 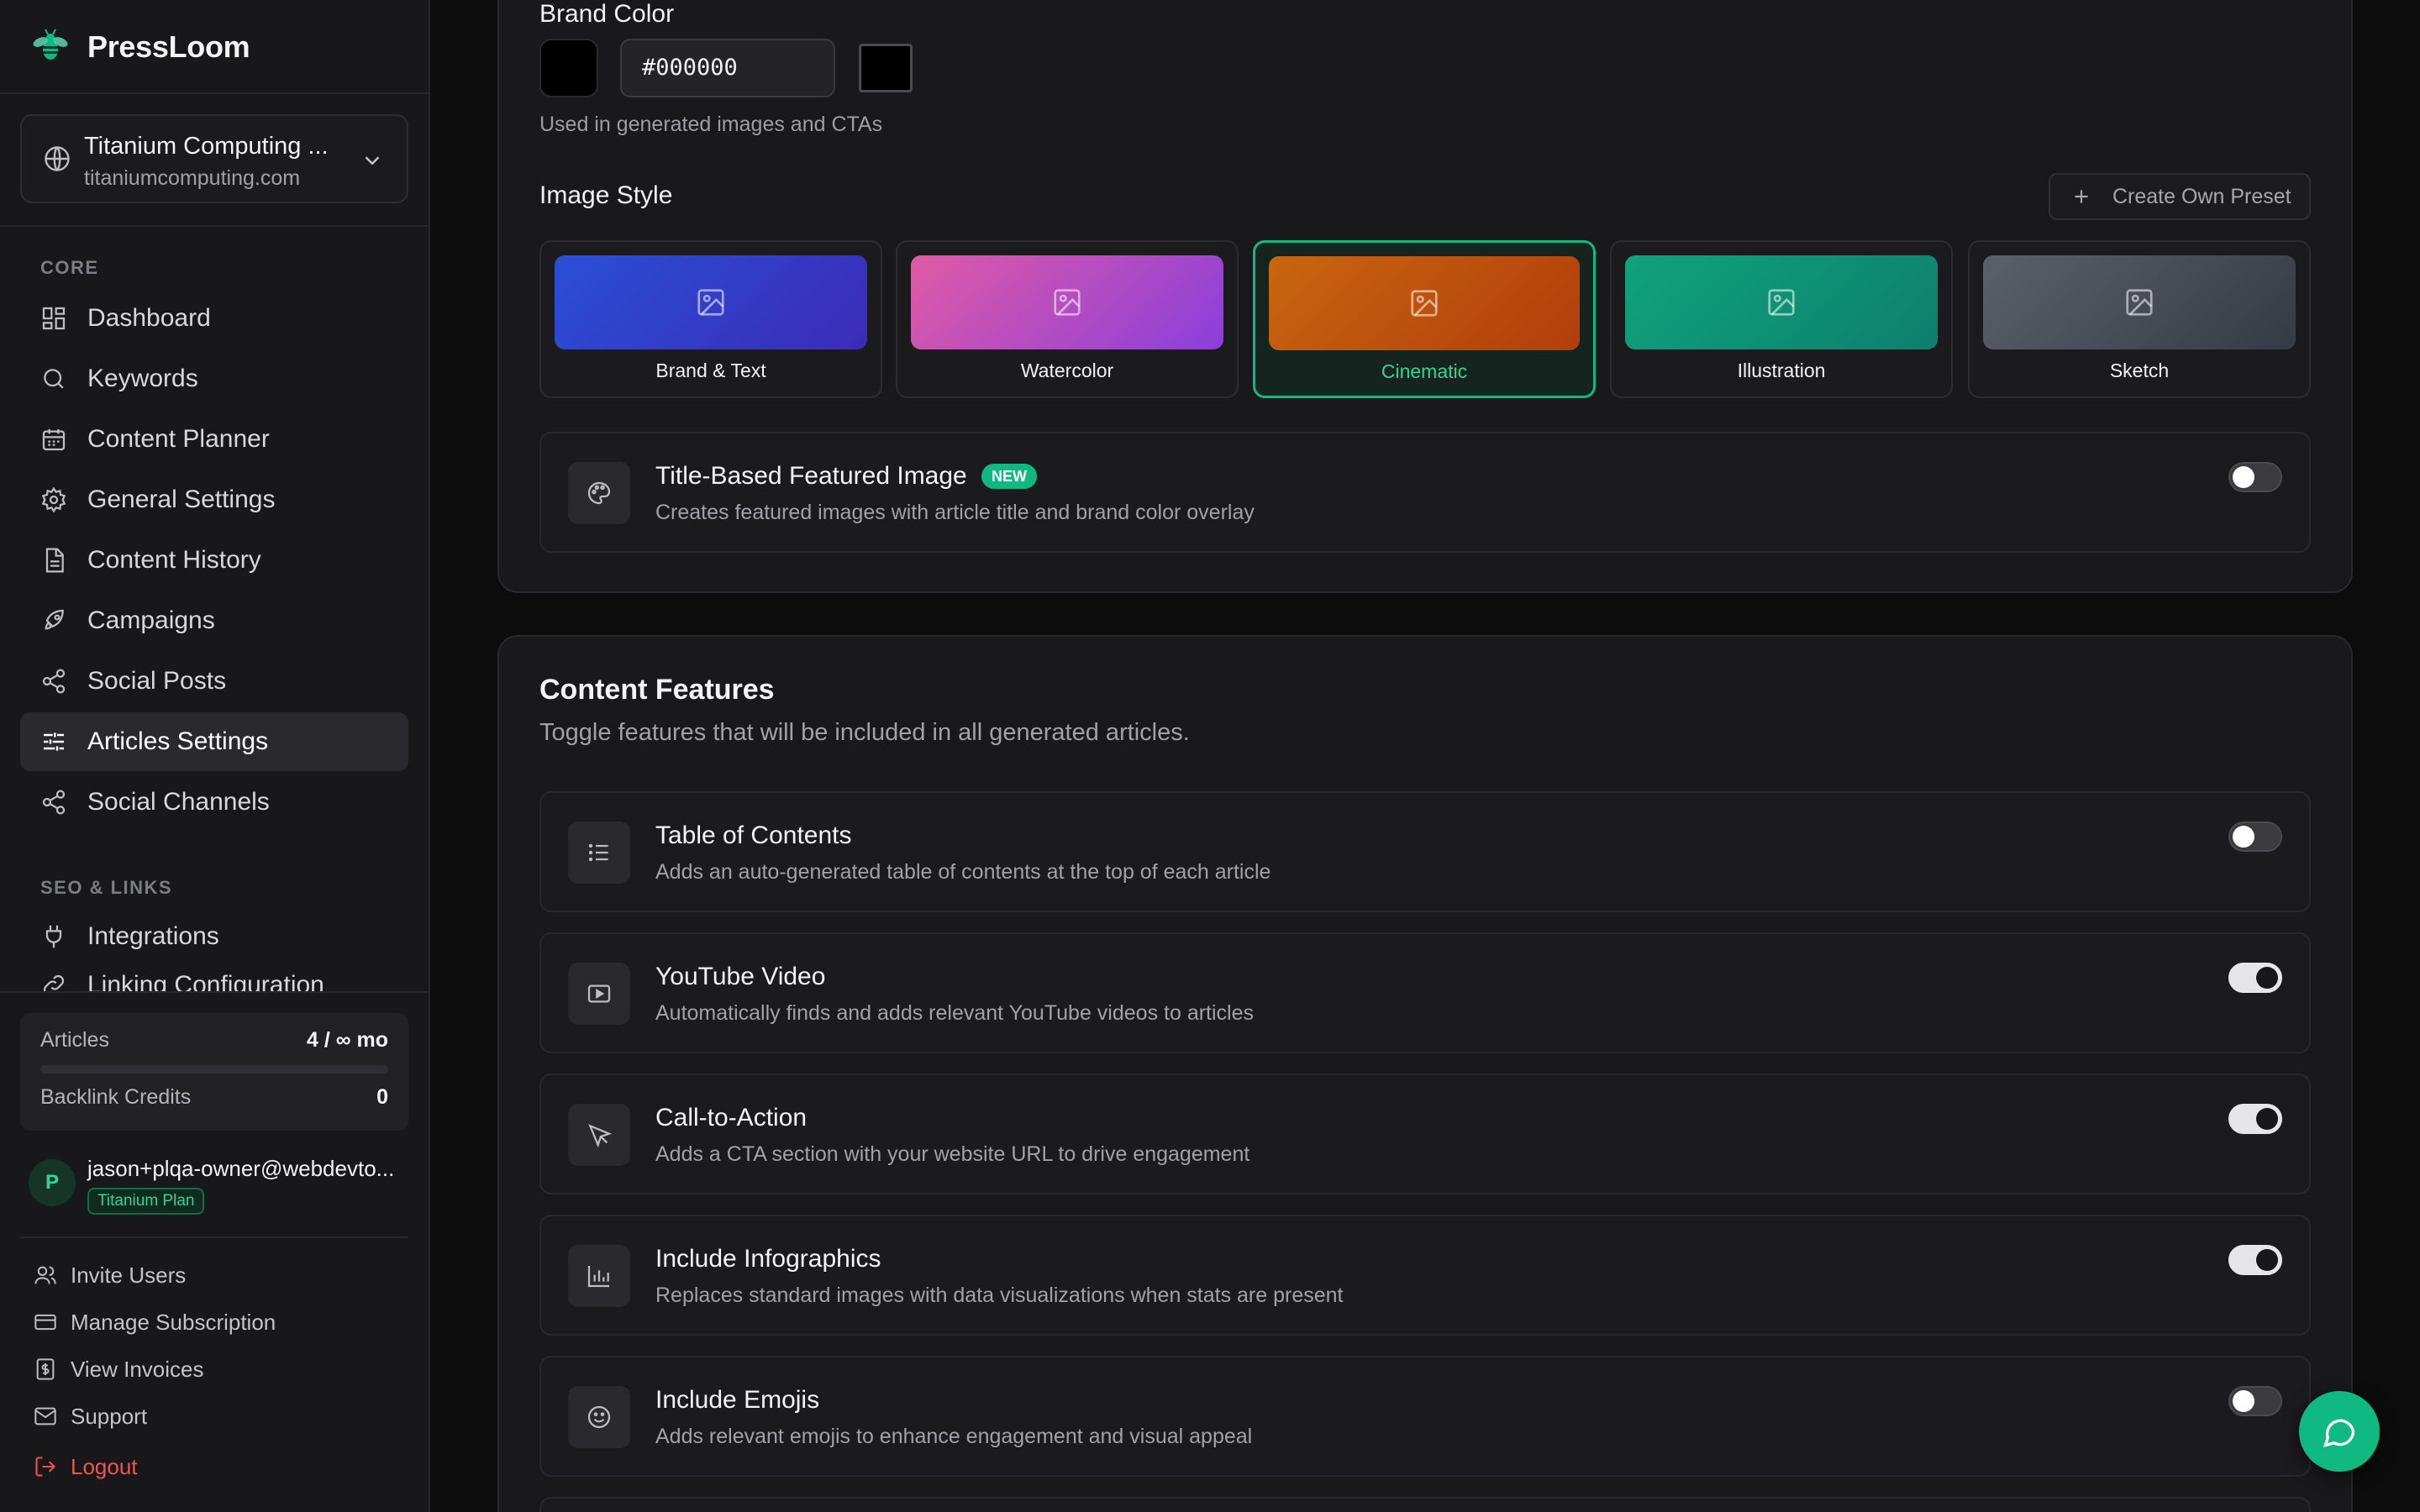 What do you see at coordinates (214, 620) in the screenshot?
I see `sidebar-item-campaigns: Campaigns` at bounding box center [214, 620].